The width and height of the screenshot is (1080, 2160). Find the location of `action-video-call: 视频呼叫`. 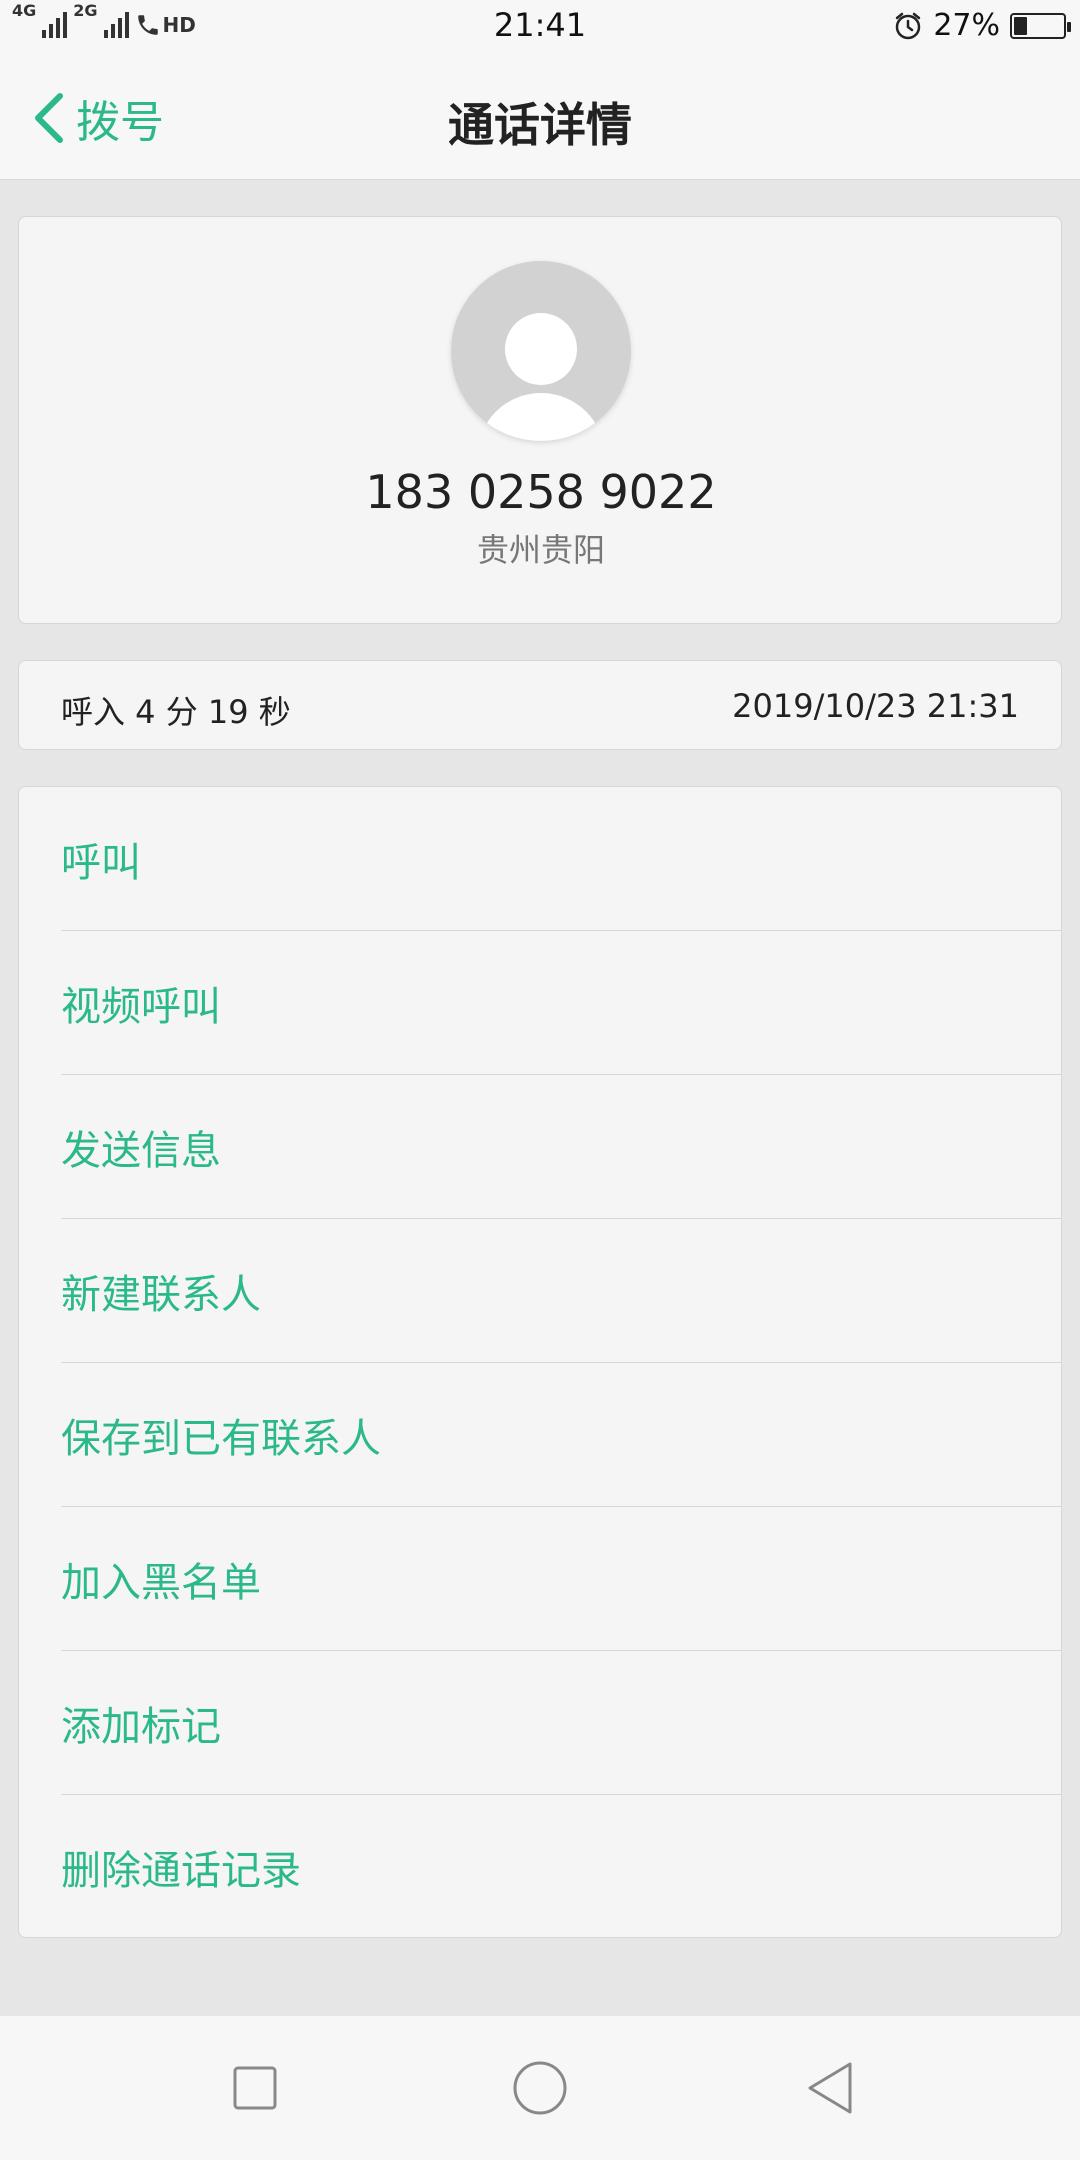

action-video-call: 视频呼叫 is located at coordinates (561, 1003).